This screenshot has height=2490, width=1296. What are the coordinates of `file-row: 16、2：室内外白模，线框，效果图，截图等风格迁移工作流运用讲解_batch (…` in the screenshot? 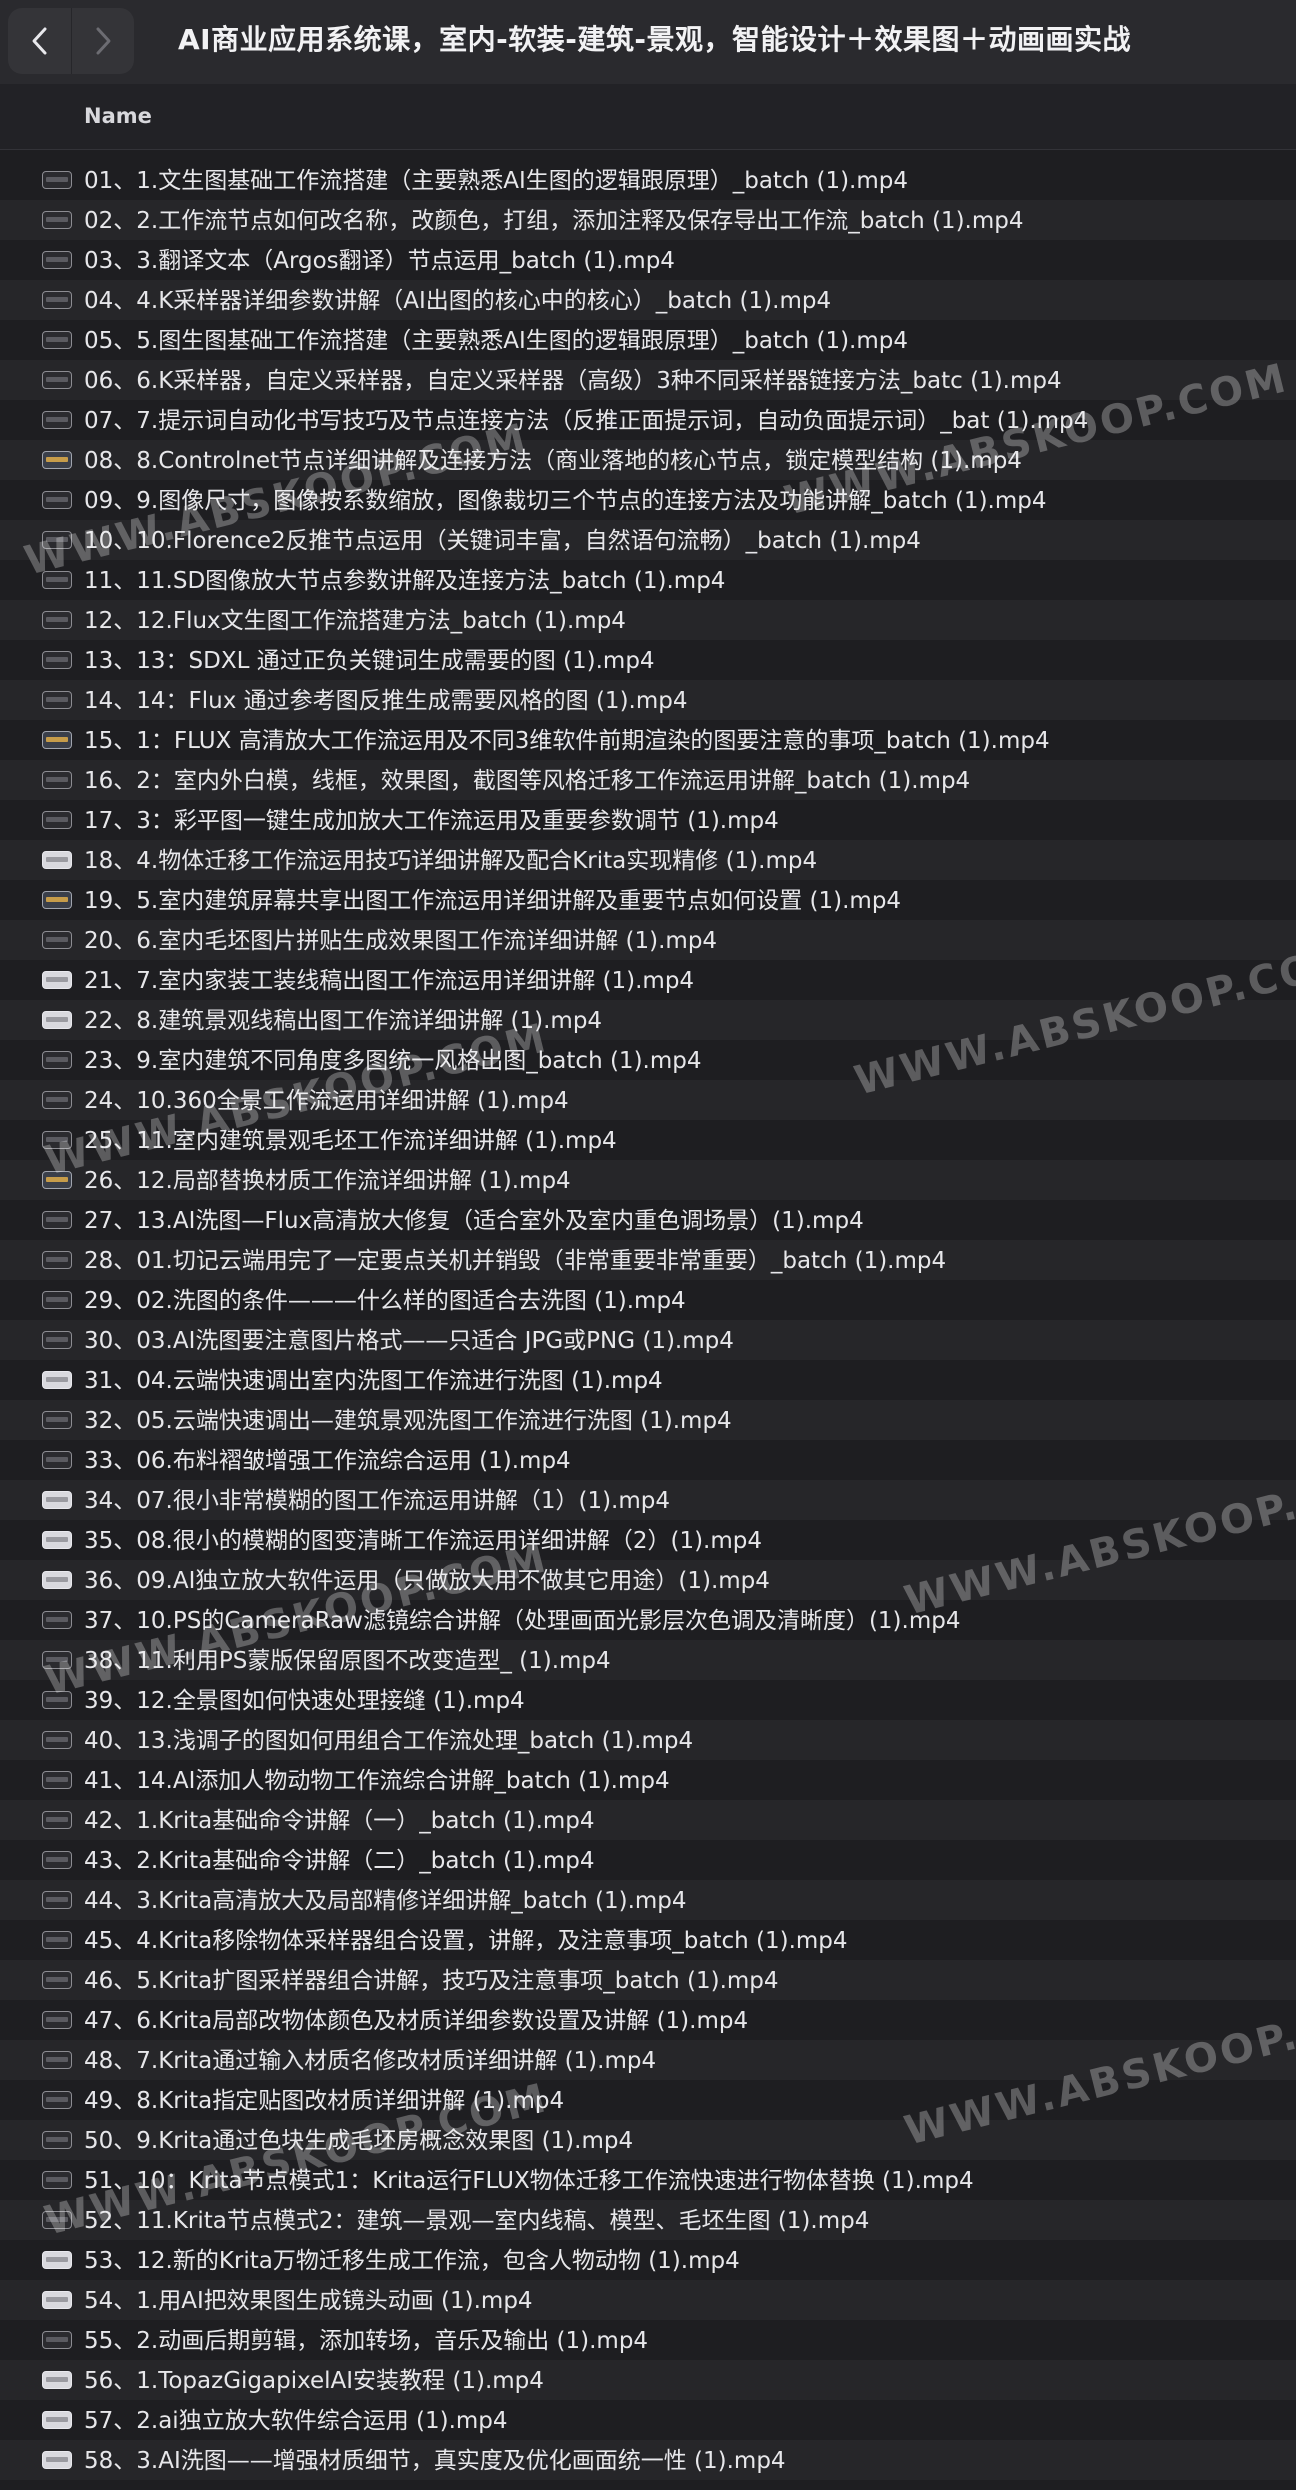 It's located at (648, 780).